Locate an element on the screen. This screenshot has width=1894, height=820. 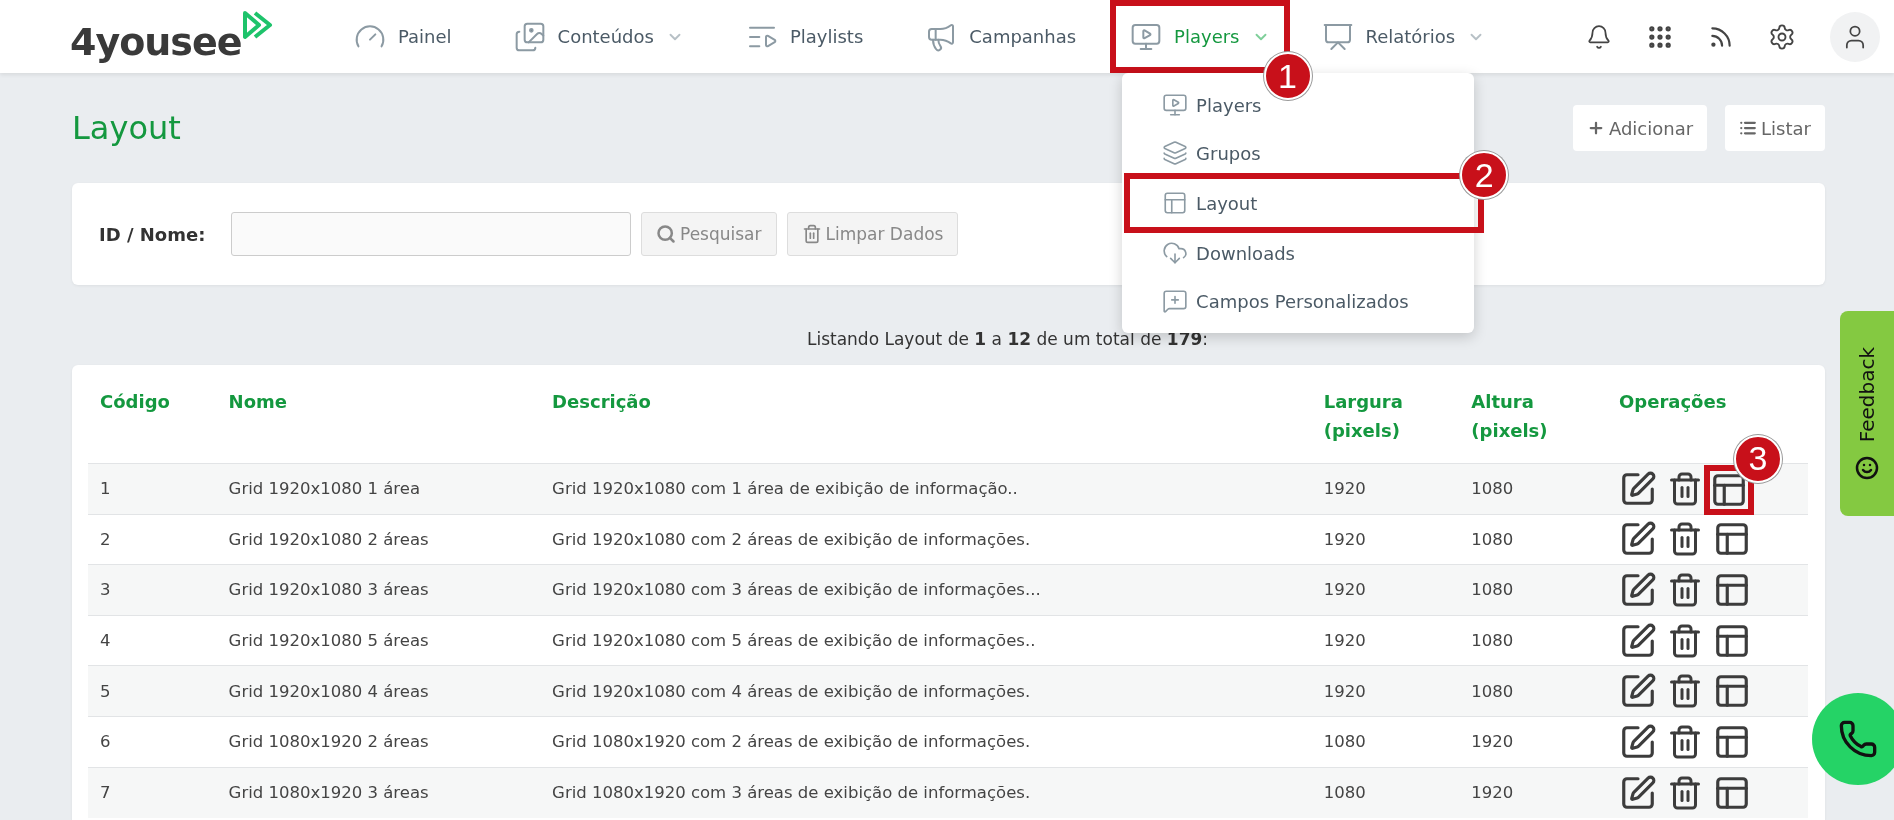
add-button: Adicionar is located at coordinates (1640, 128).